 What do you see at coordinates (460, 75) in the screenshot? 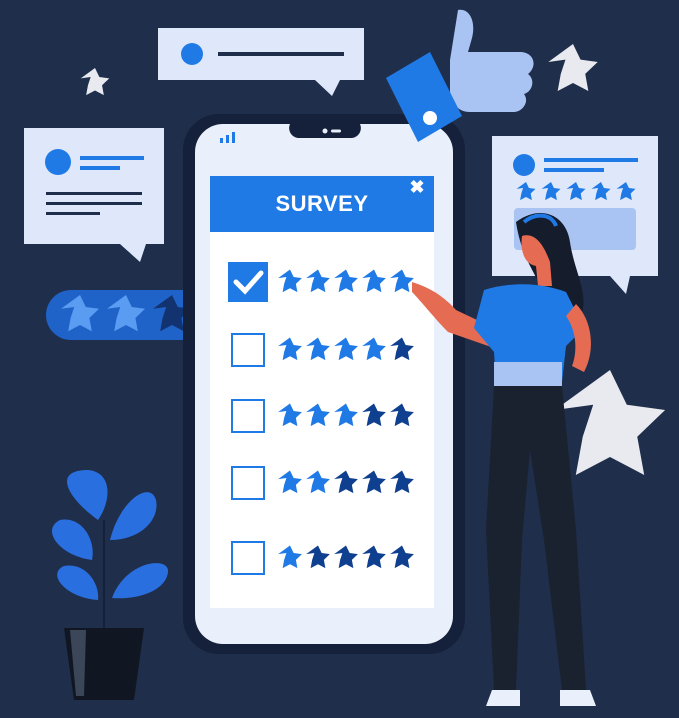
I see `thumbs-up-icon` at bounding box center [460, 75].